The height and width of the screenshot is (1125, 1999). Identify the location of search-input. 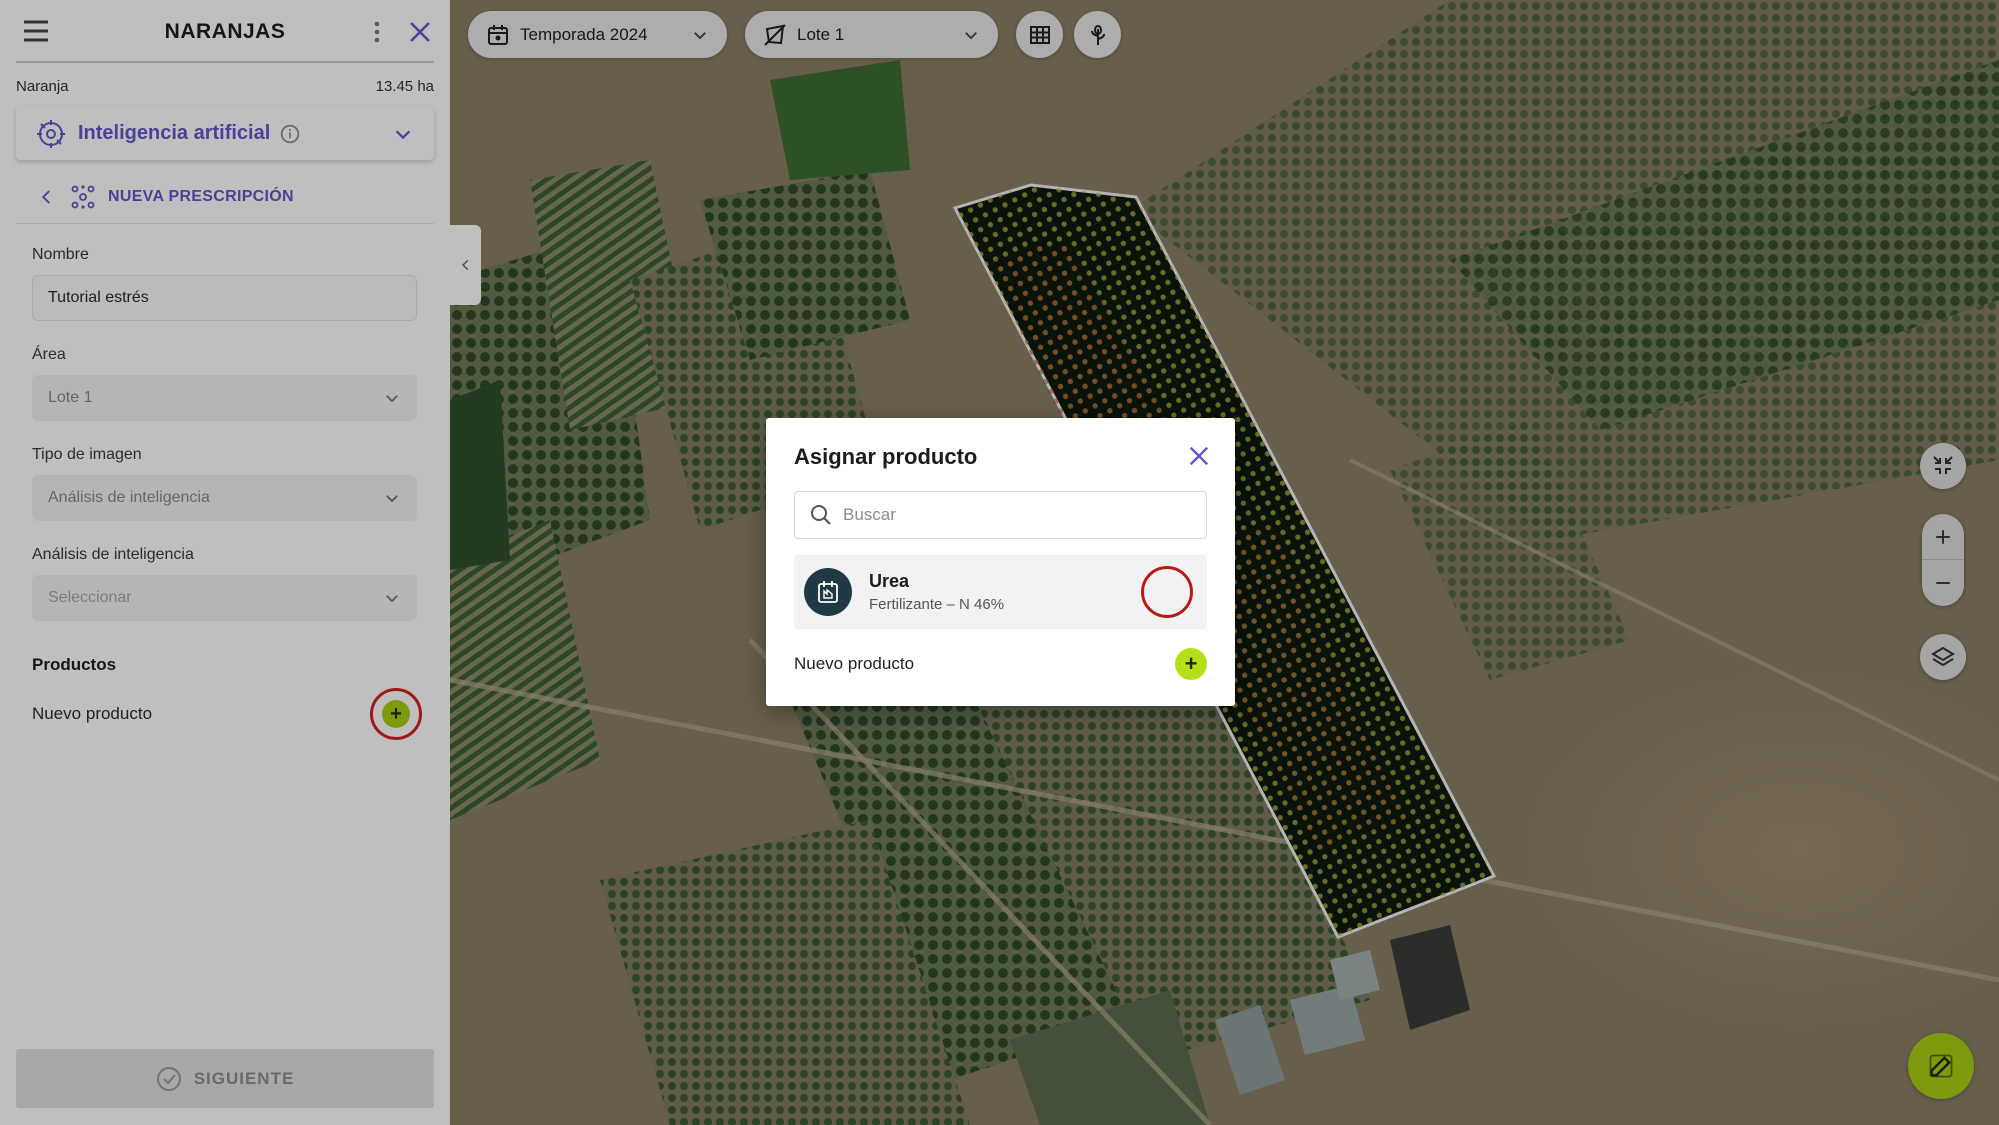
(1013, 515).